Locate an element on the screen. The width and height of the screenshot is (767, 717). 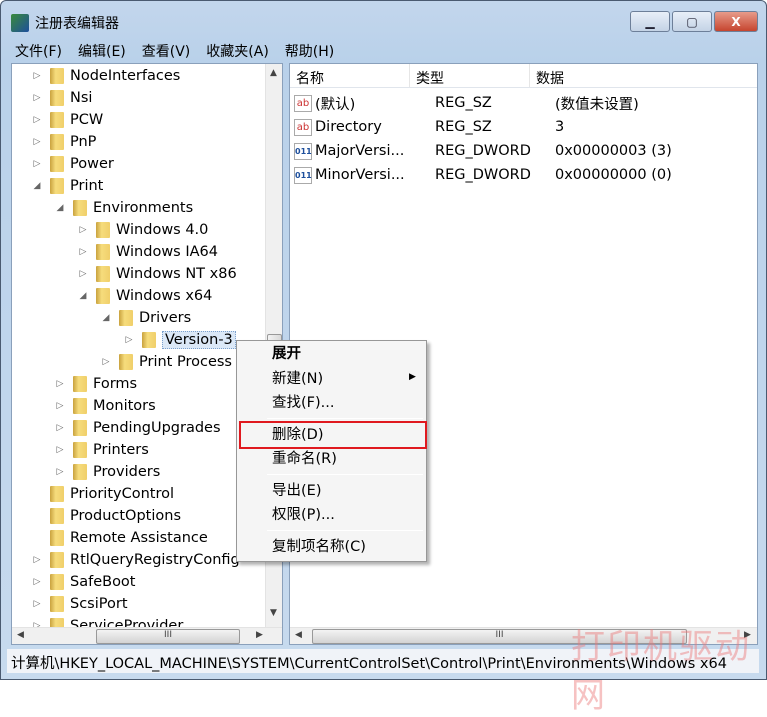
tree-node: ▷ Windows 4.0 is located at coordinates (143, 230).